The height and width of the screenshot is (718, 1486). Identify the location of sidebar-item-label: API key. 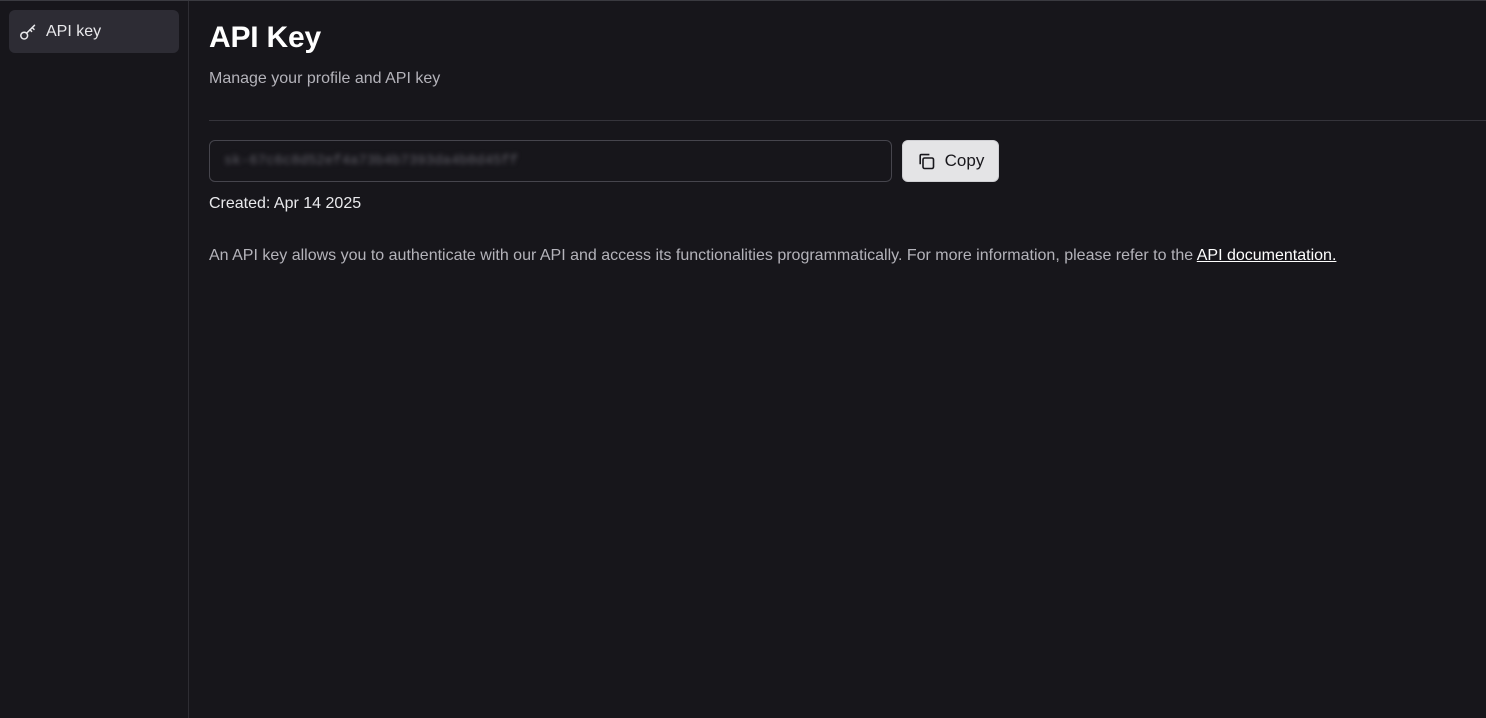
(74, 31).